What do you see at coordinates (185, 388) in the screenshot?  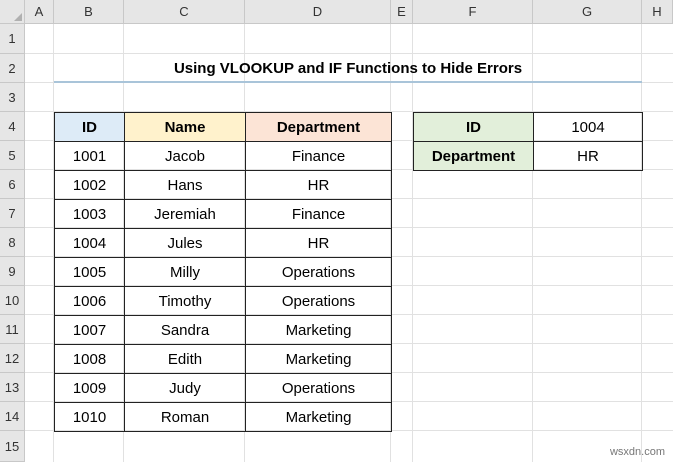 I see `name-cell: Judy` at bounding box center [185, 388].